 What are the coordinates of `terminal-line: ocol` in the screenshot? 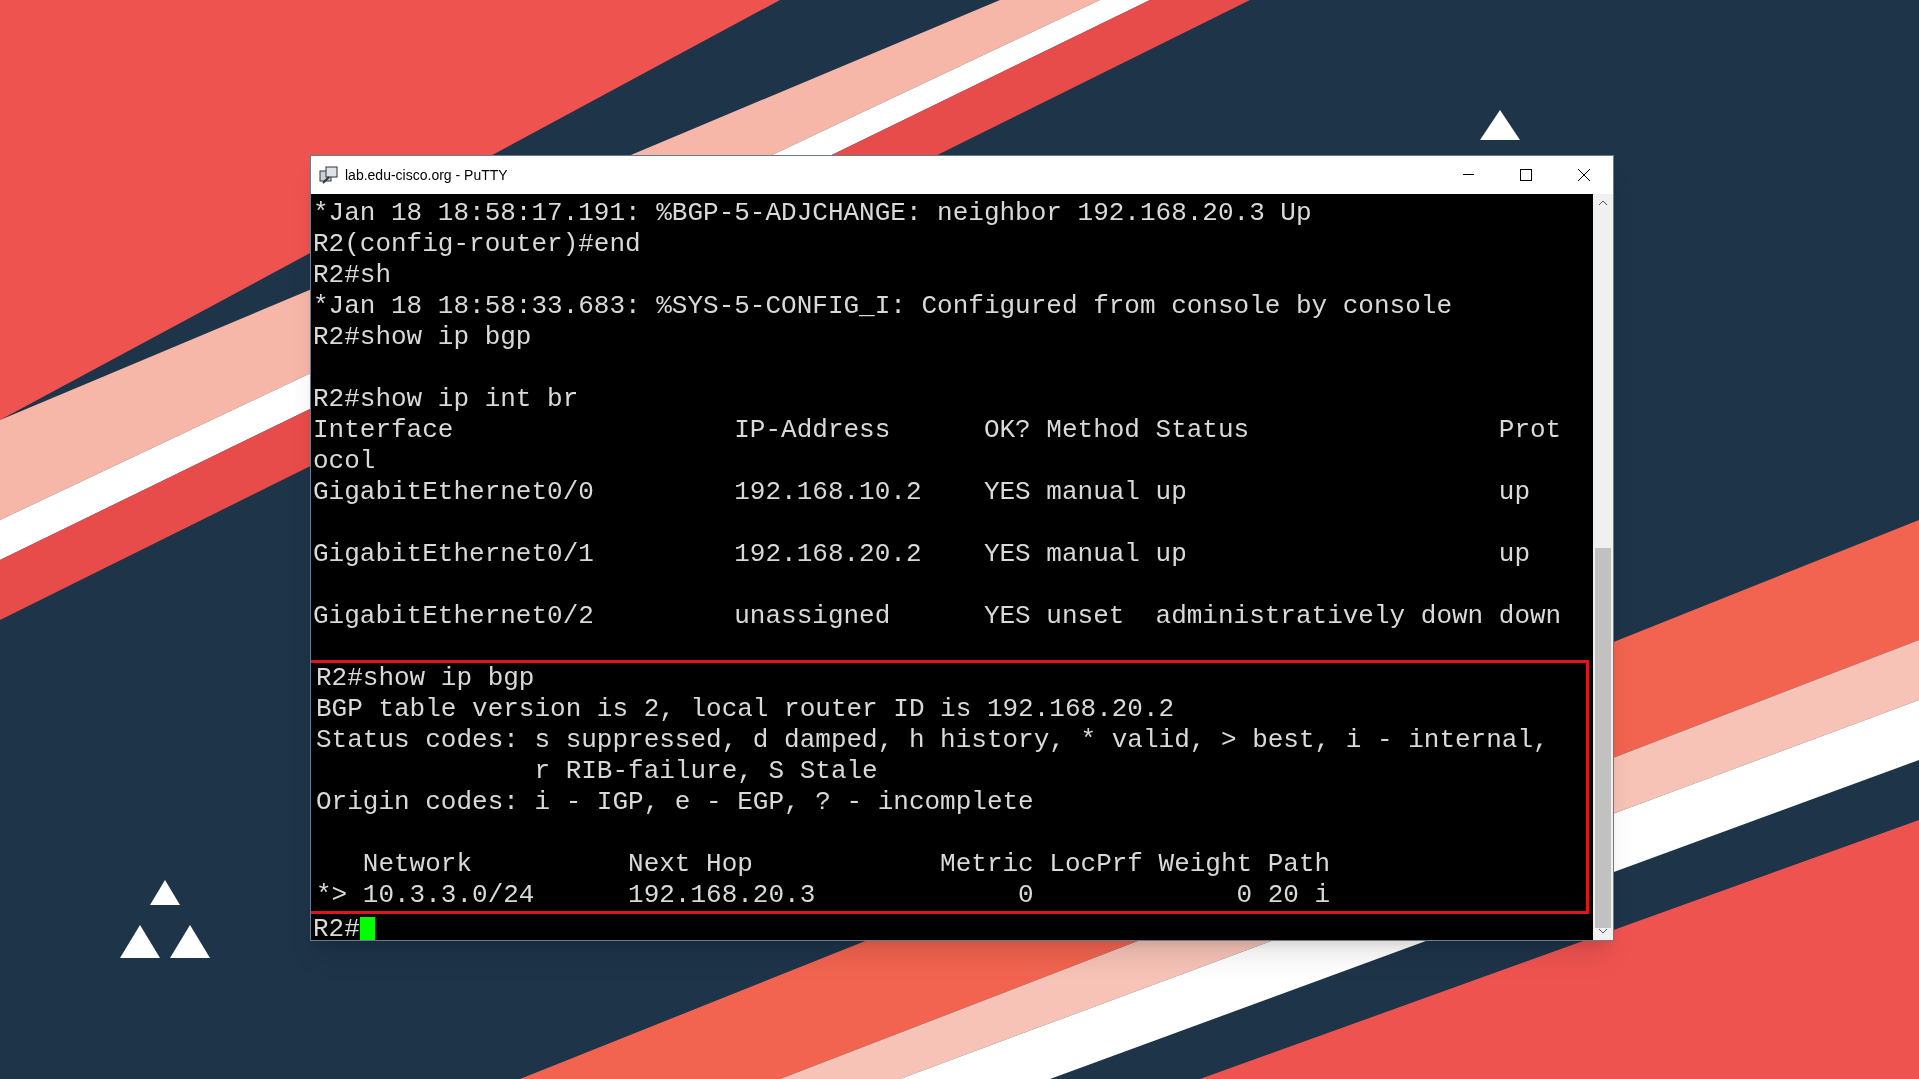 It's located at (344, 461).